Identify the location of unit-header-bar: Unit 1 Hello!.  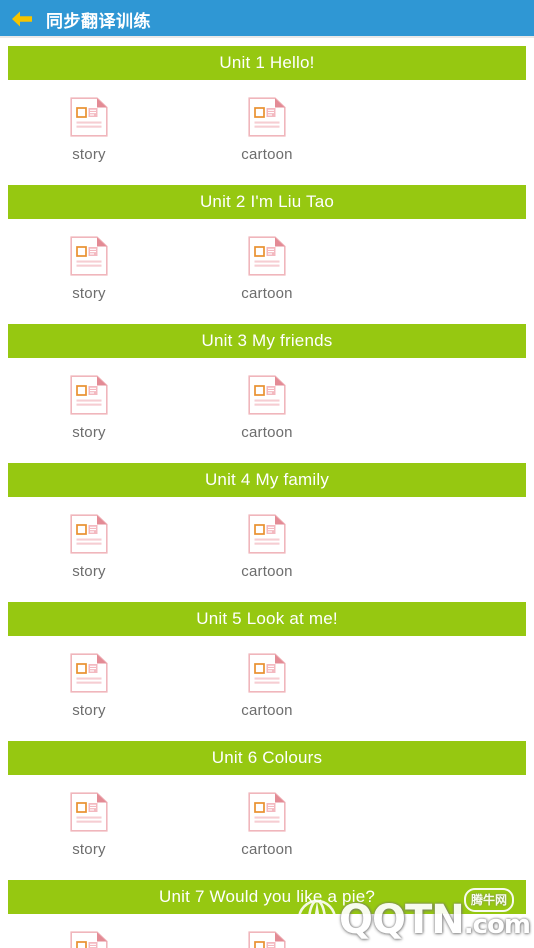
(267, 63).